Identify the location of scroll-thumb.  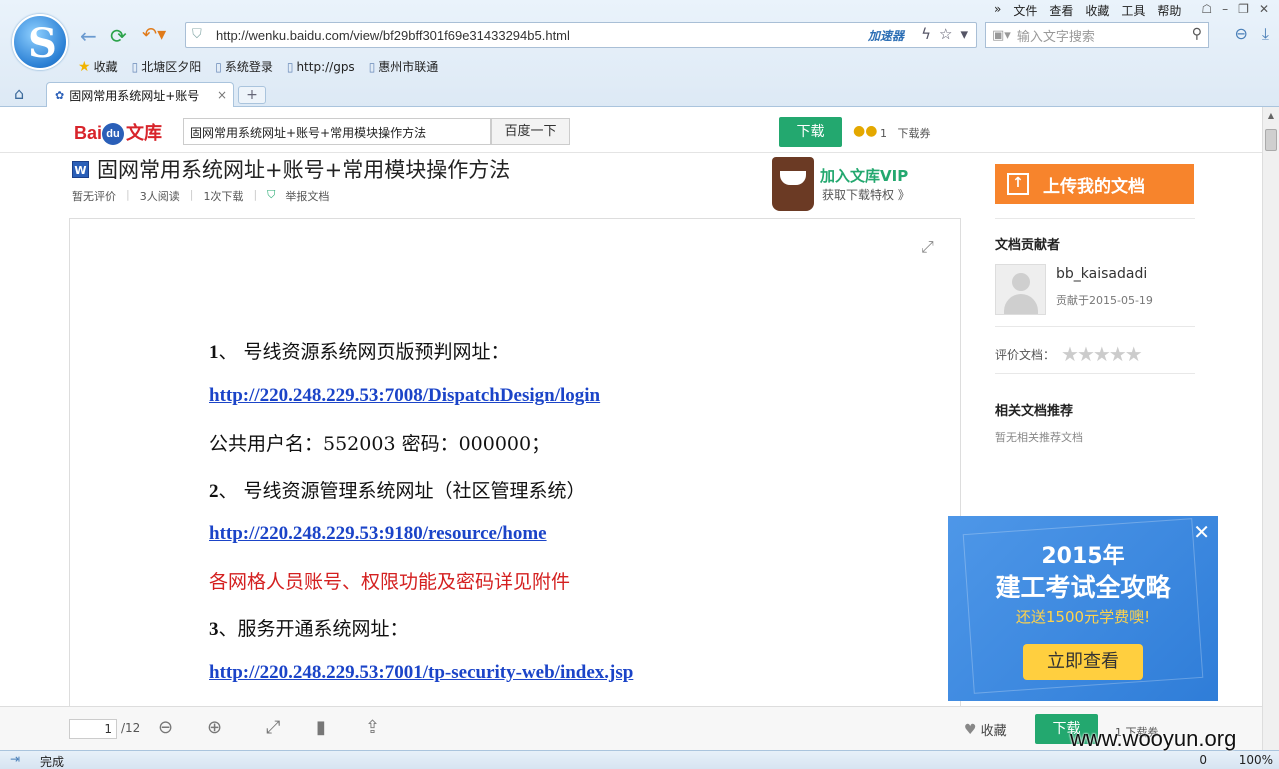
(1271, 140).